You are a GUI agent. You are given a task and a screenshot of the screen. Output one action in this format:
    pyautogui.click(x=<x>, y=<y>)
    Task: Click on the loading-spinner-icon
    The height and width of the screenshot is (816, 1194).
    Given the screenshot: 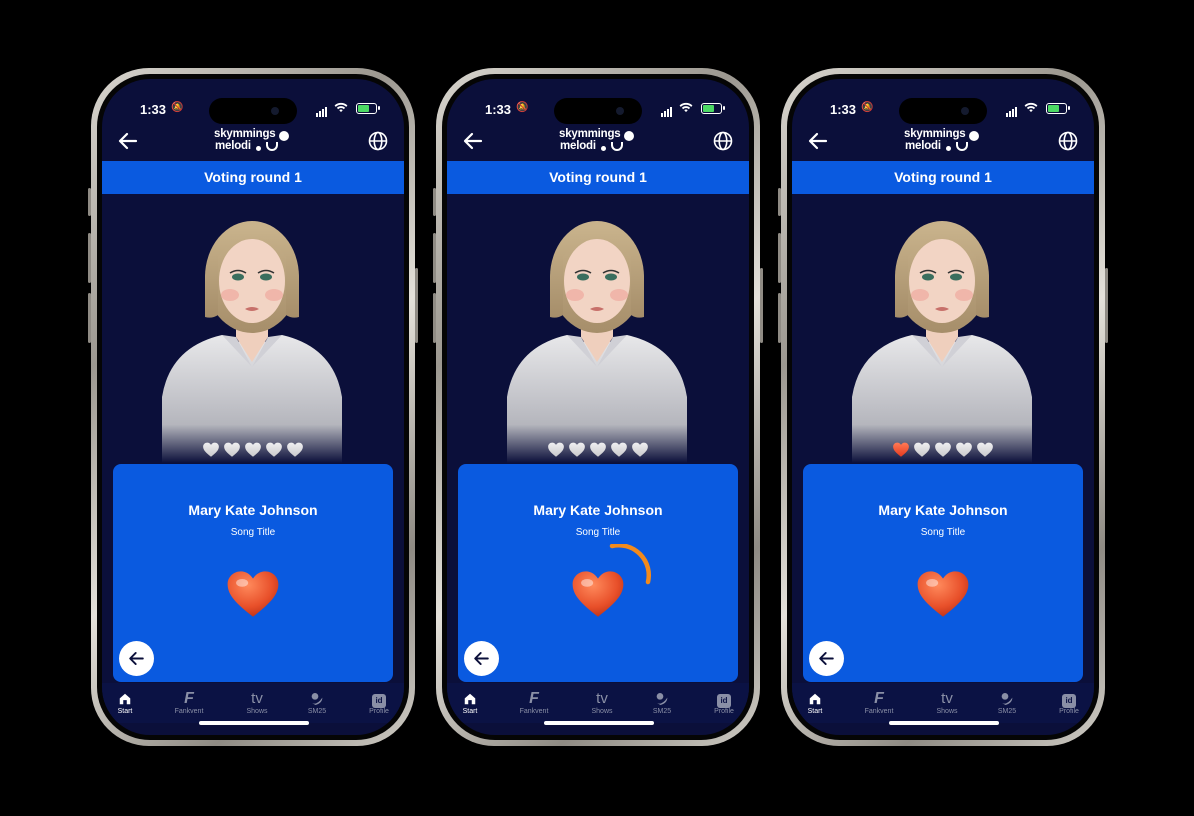 What is the action you would take?
    pyautogui.click(x=630, y=564)
    